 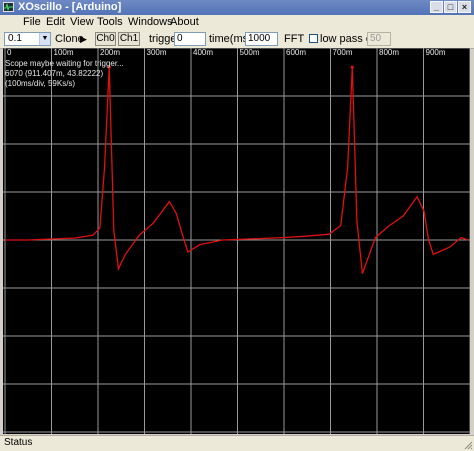 What do you see at coordinates (389, 52) in the screenshot?
I see `x-tick-label: 800m` at bounding box center [389, 52].